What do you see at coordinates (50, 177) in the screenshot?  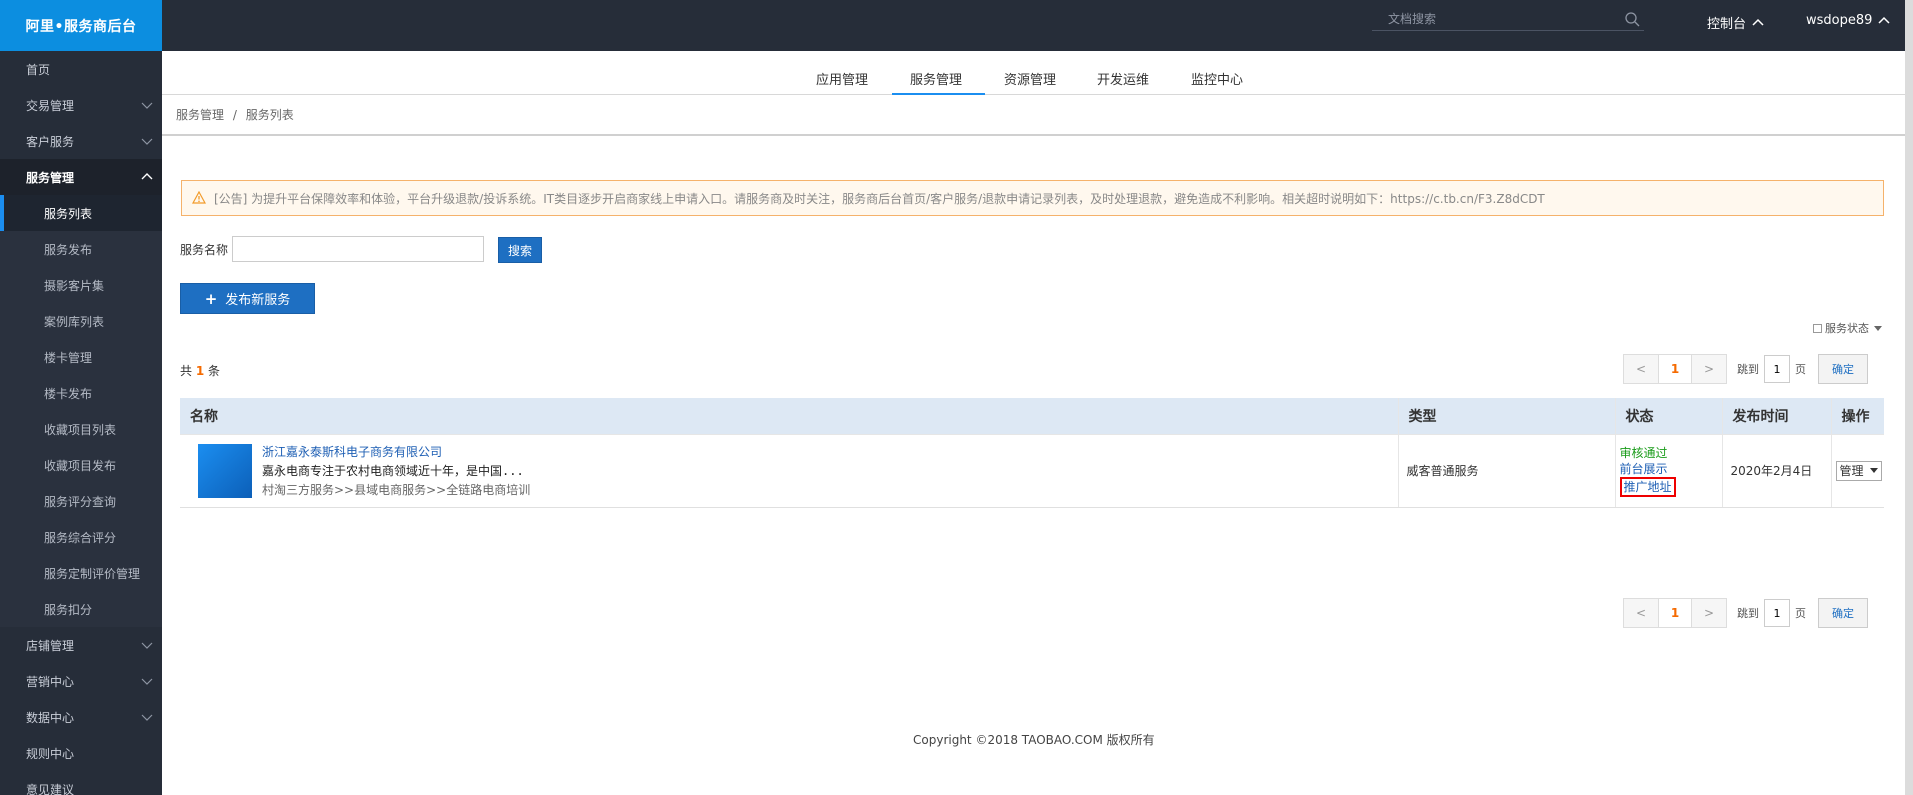 I see `sidebar-item-label: 服务管理` at bounding box center [50, 177].